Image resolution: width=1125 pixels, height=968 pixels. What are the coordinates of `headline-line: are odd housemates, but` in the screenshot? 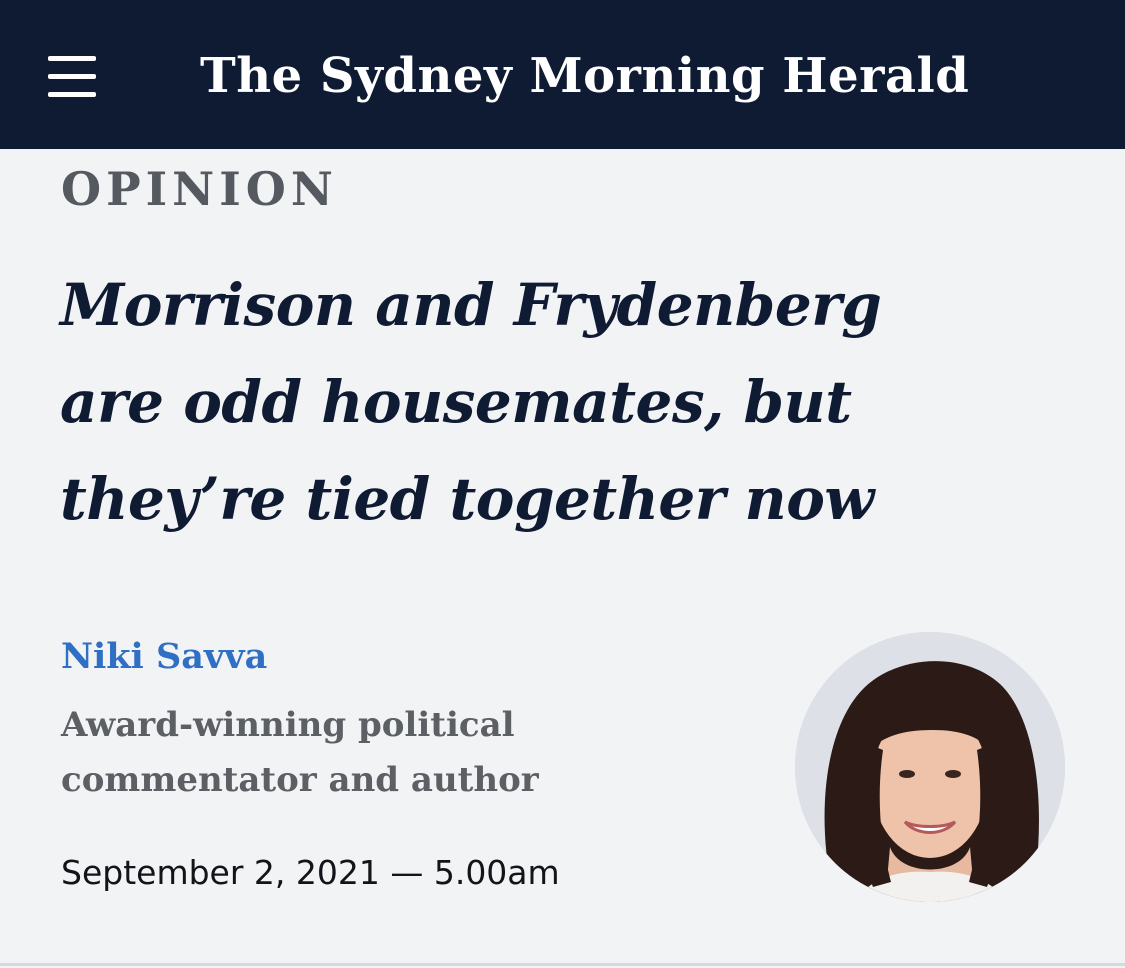 It's located at (456, 402).